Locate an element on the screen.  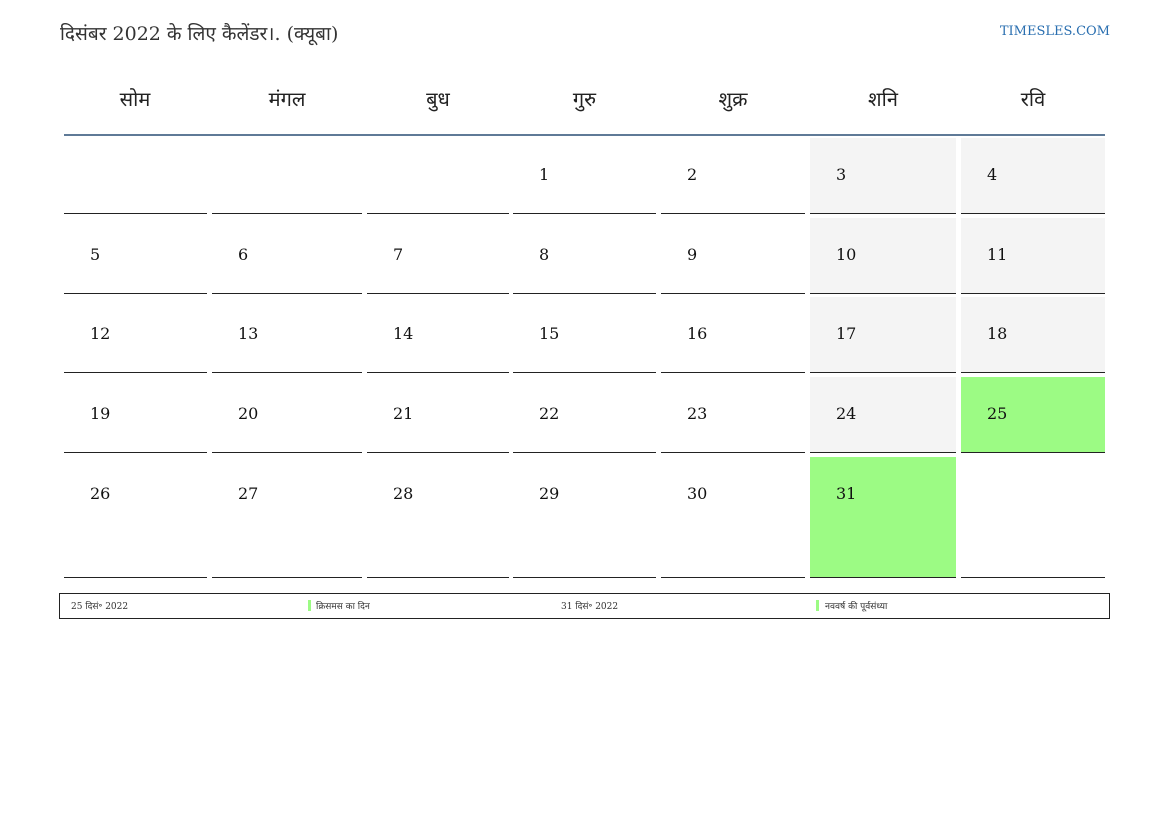
day-number: 3 is located at coordinates (841, 174).